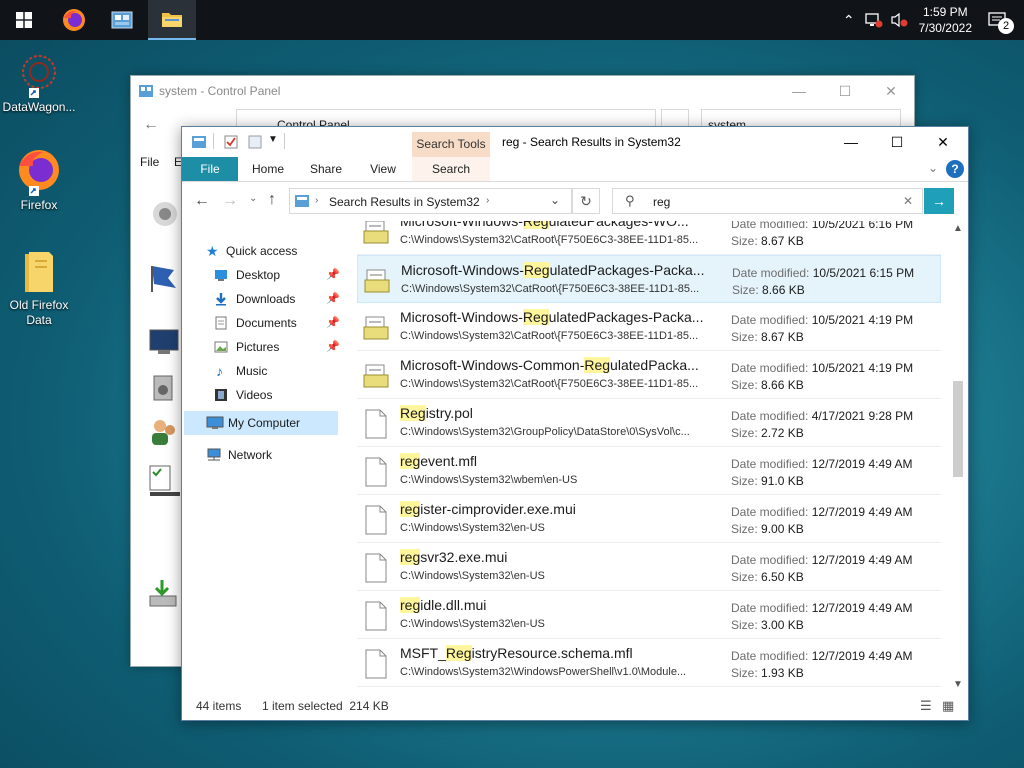  I want to click on desktop-icon-old-firefox-data: Old Firefox Data, so click(39, 288).